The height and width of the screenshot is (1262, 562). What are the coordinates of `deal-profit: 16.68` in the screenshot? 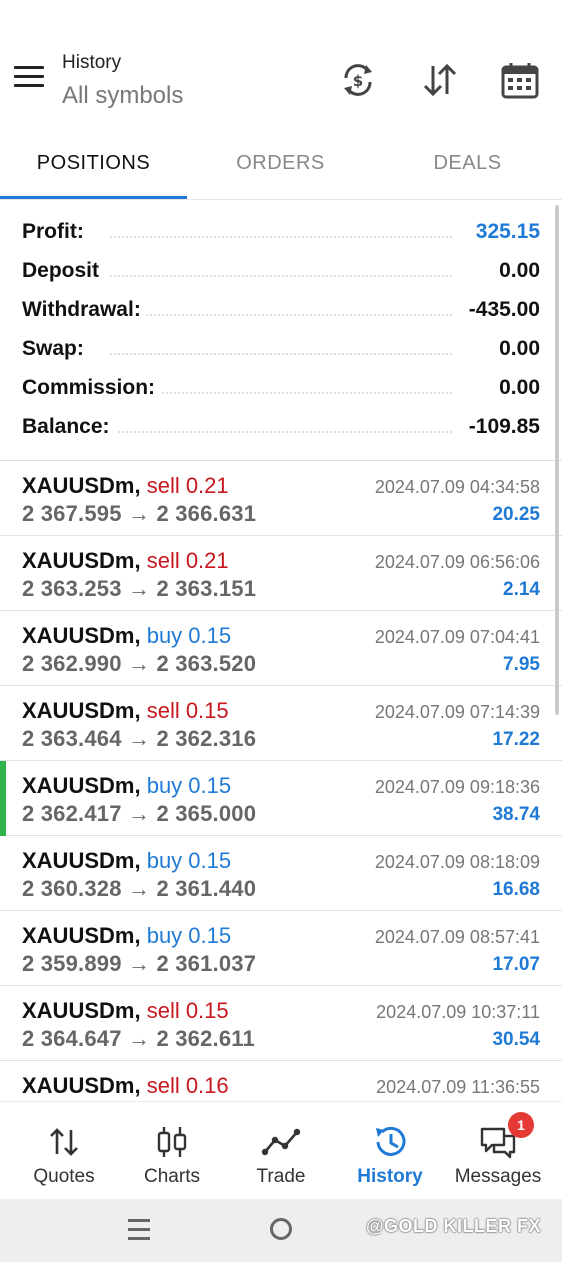 It's located at (516, 889).